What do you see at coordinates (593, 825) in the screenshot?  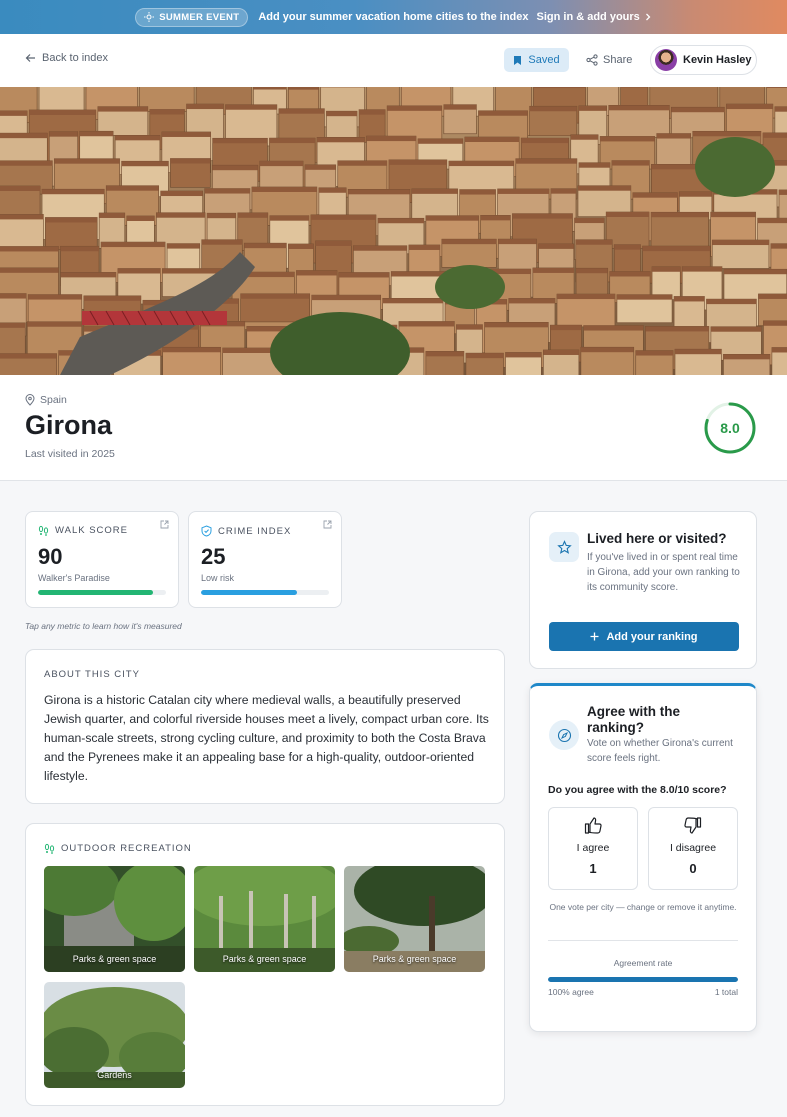 I see `thumbs-up-icon` at bounding box center [593, 825].